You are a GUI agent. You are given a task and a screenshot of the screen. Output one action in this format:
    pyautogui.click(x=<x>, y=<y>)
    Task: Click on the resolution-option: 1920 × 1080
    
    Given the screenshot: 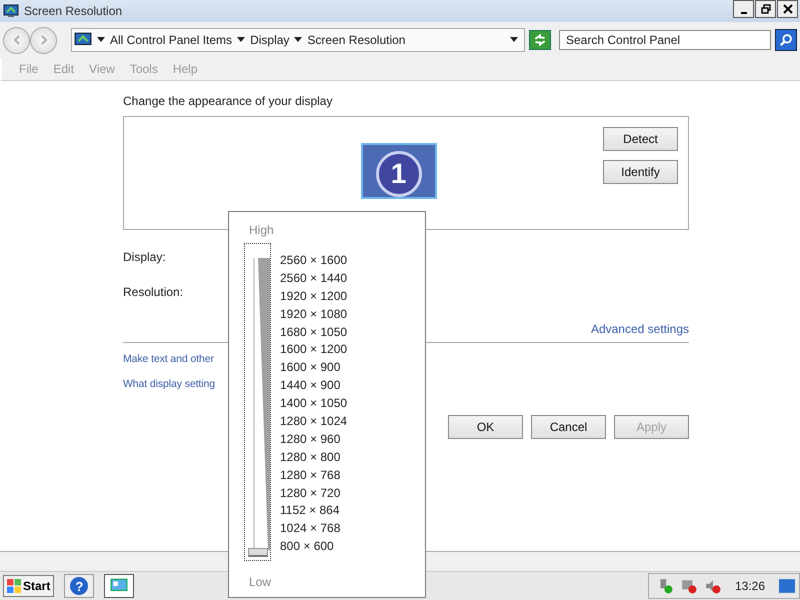 What is the action you would take?
    pyautogui.click(x=314, y=315)
    